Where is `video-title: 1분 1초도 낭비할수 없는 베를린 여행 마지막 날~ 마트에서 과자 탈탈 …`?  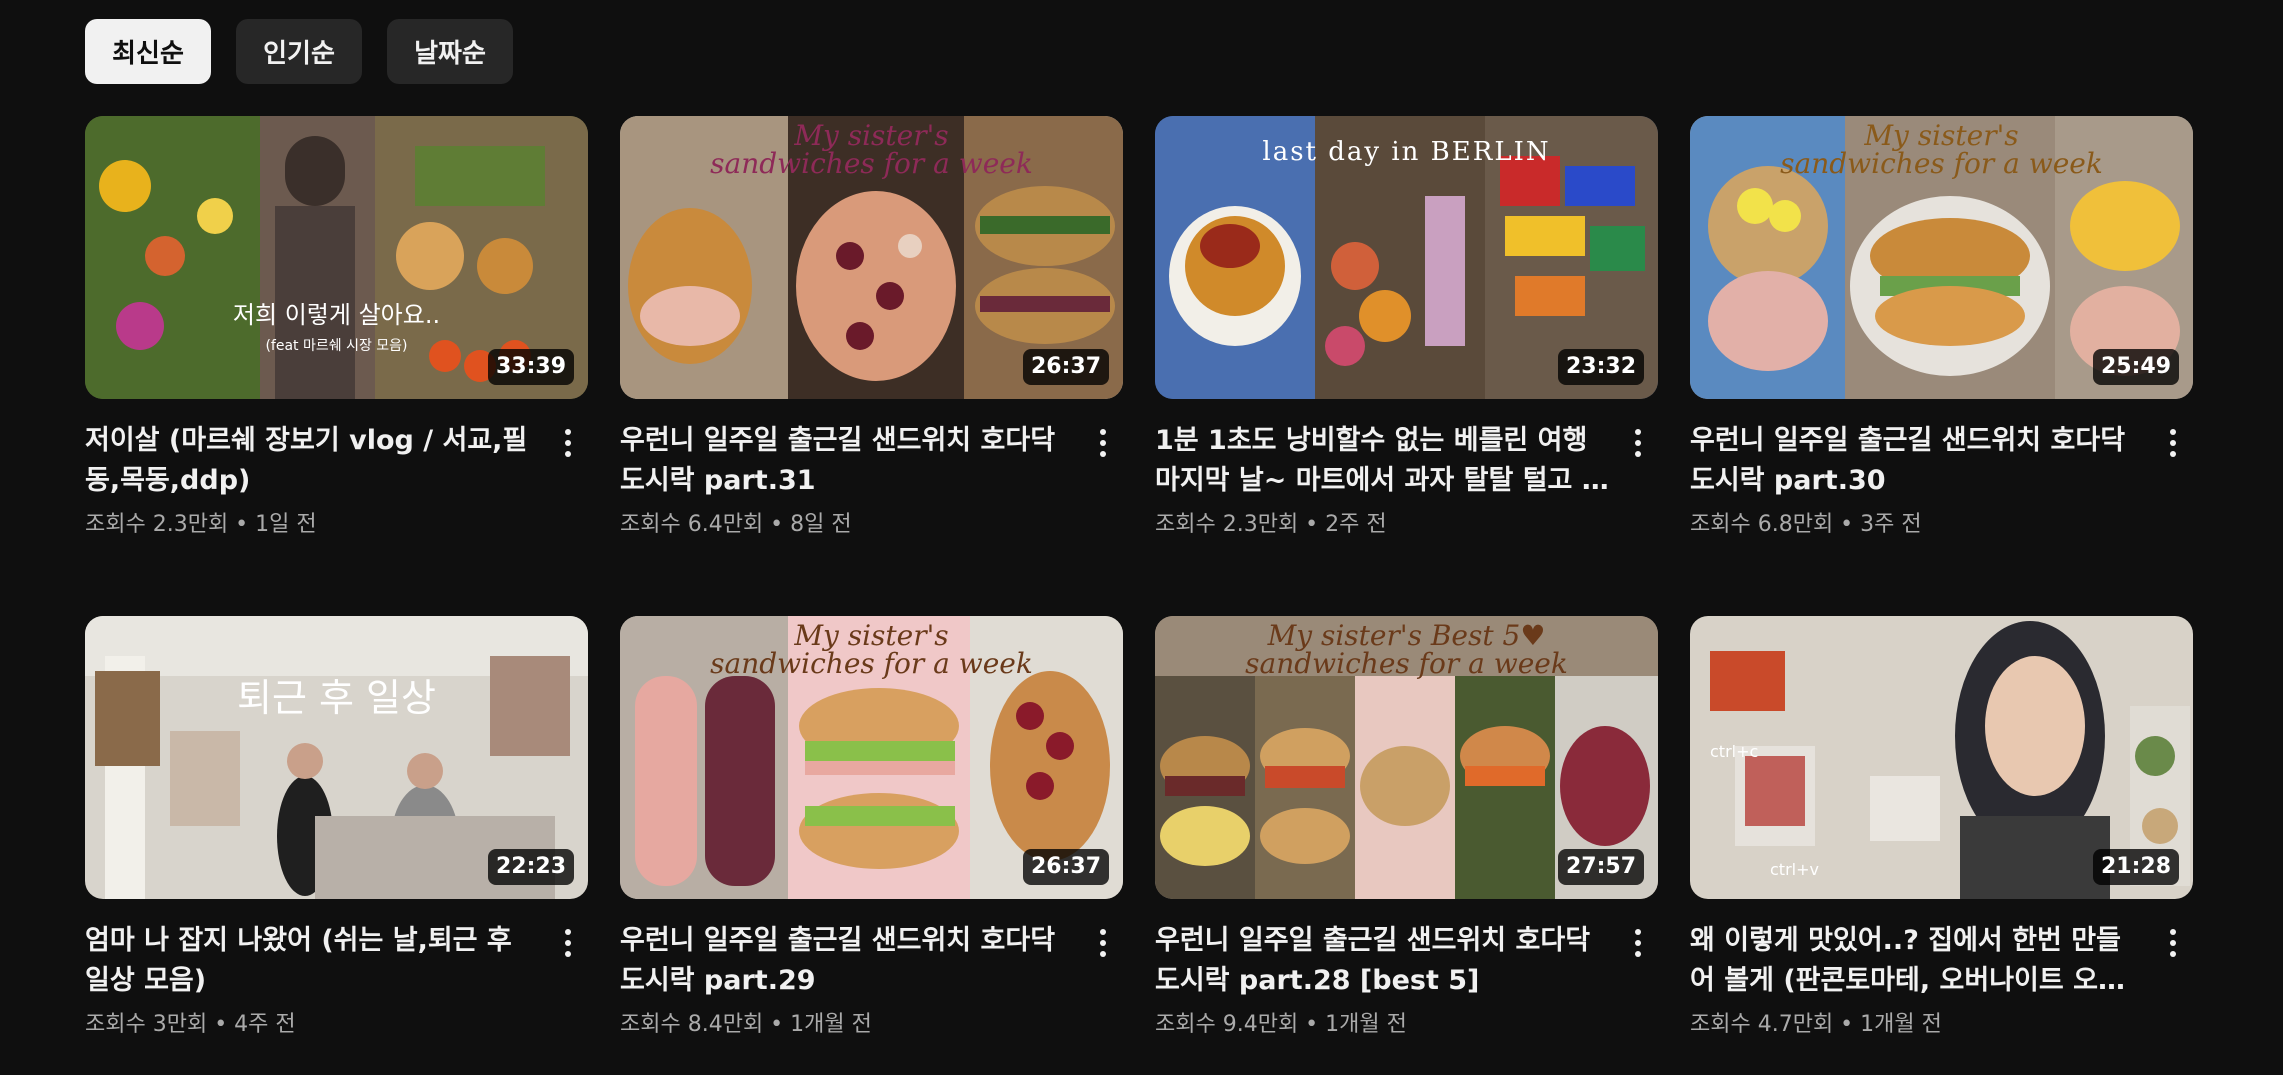 video-title: 1분 1초도 낭비할수 없는 베를린 여행 마지막 날~ 마트에서 과자 탈탈 … is located at coordinates (1382, 461).